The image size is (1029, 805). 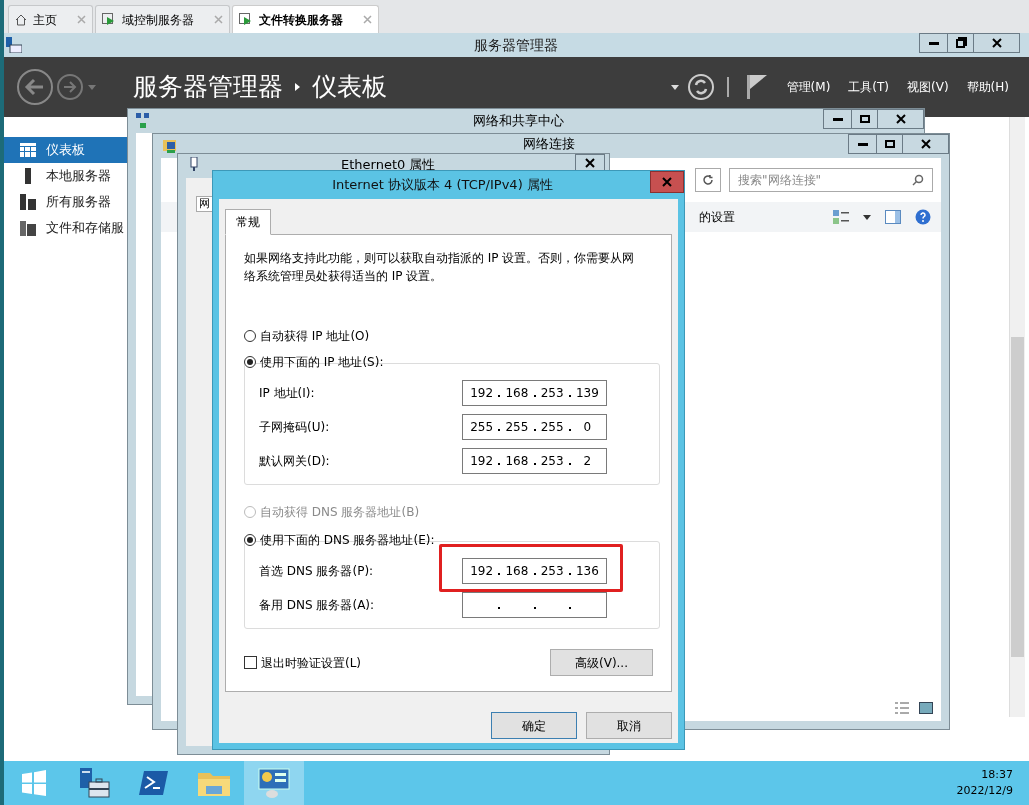 What do you see at coordinates (869, 87) in the screenshot?
I see `menu-item: 工具(T)` at bounding box center [869, 87].